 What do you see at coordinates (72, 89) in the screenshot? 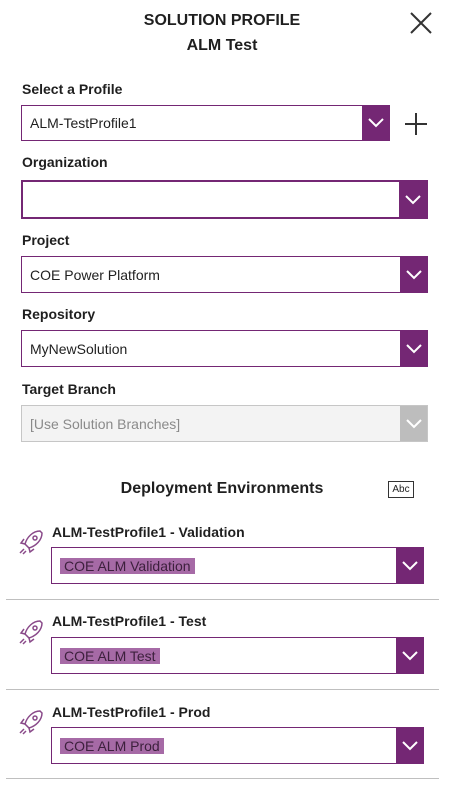
I see `profile-label: Select a Profile` at bounding box center [72, 89].